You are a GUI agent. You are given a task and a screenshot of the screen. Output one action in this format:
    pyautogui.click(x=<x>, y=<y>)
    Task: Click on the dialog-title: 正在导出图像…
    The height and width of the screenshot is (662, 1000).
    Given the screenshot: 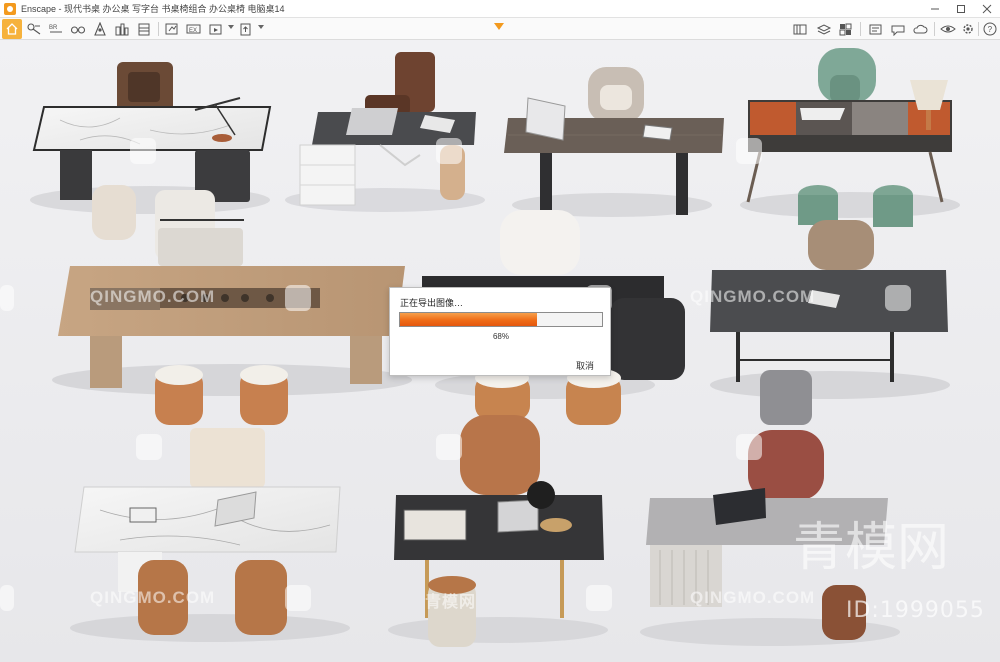 What is the action you would take?
    pyautogui.click(x=432, y=303)
    